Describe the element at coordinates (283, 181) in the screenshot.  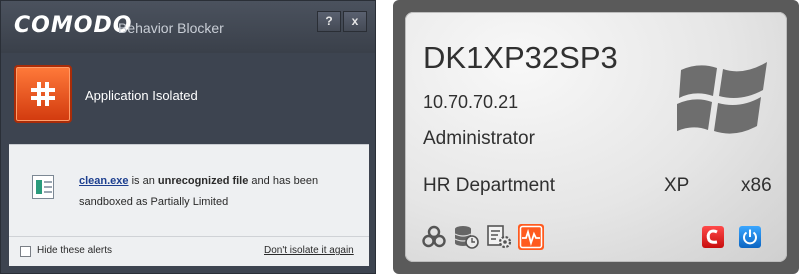
I see `message-text-2: and has been` at that location.